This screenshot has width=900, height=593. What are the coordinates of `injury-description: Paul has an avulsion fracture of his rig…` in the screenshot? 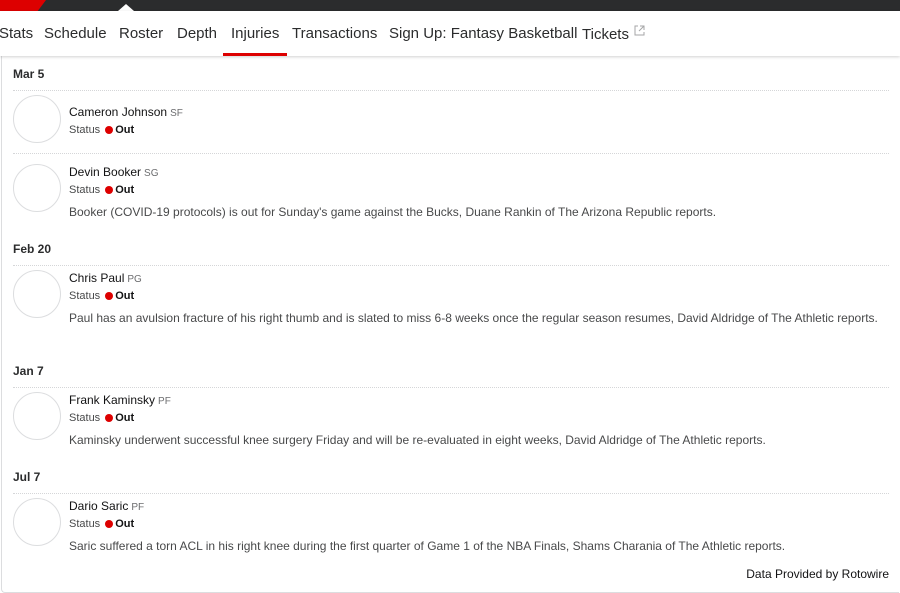 It's located at (473, 318).